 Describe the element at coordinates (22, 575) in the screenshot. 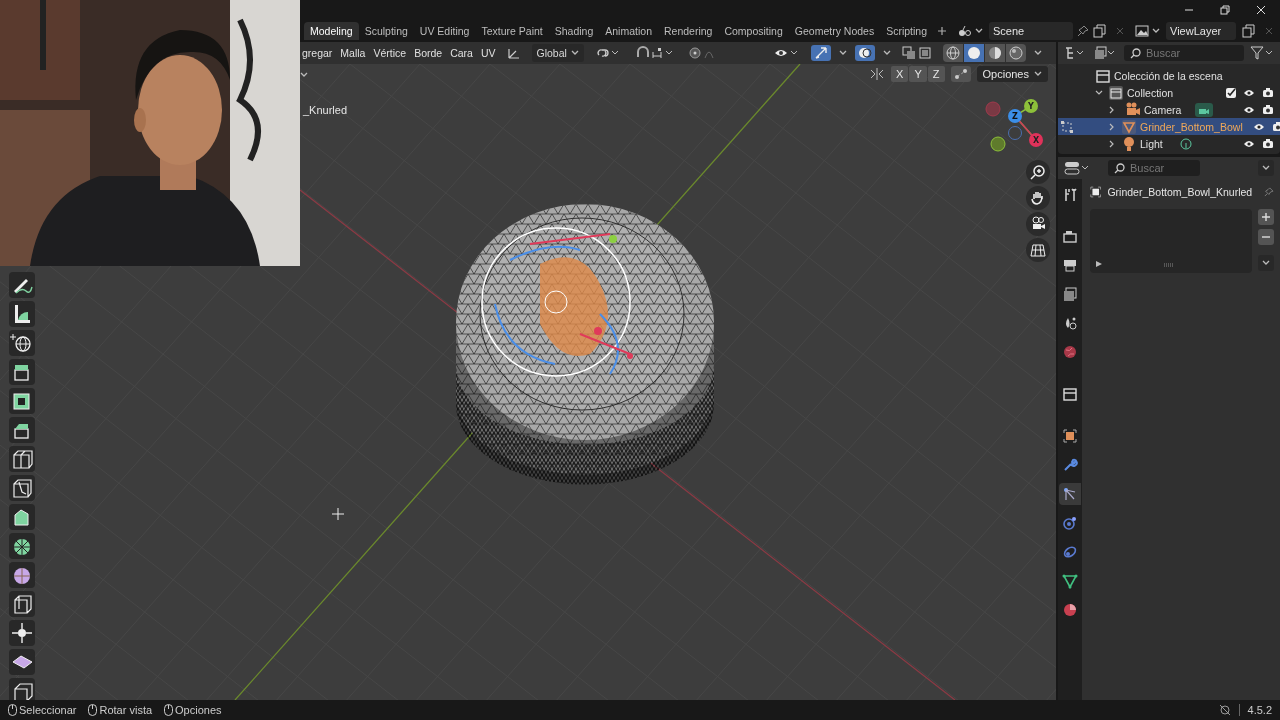

I see `smooth-icon` at that location.